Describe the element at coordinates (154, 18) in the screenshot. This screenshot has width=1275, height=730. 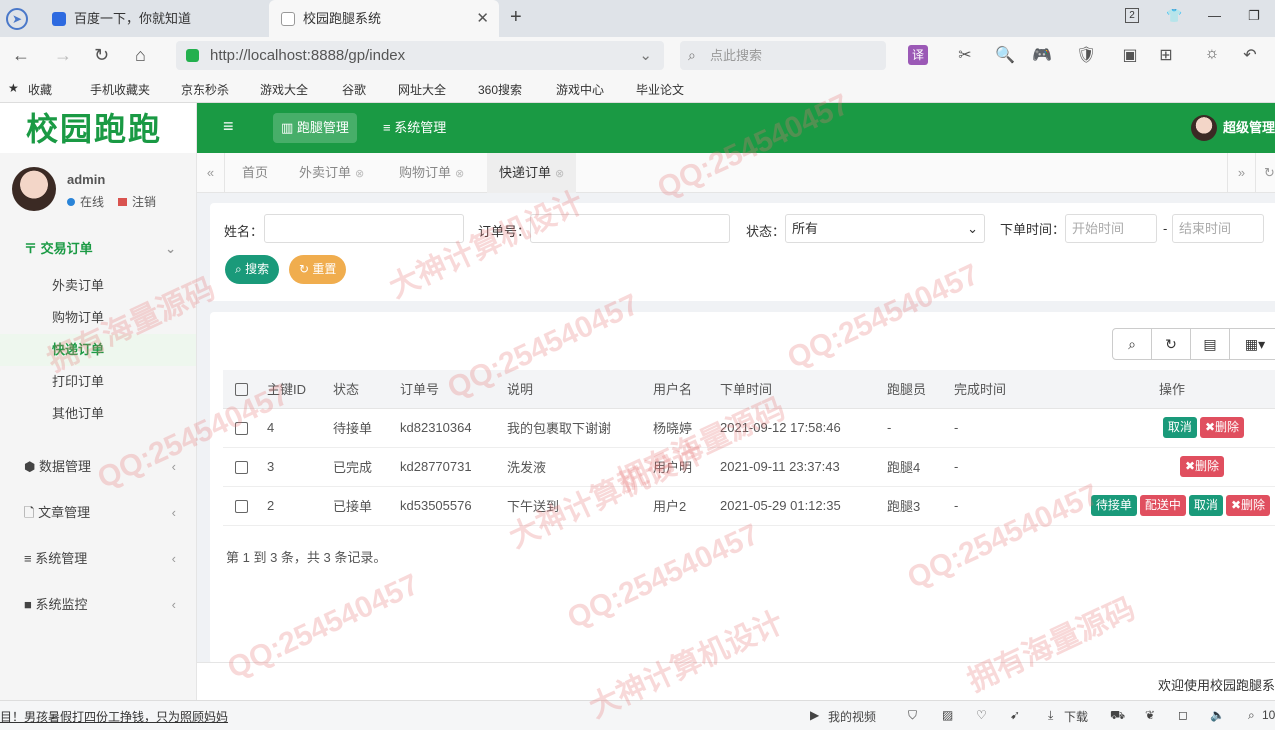
I see `browser-tab-baidu: 百度一下，你就知道` at that location.